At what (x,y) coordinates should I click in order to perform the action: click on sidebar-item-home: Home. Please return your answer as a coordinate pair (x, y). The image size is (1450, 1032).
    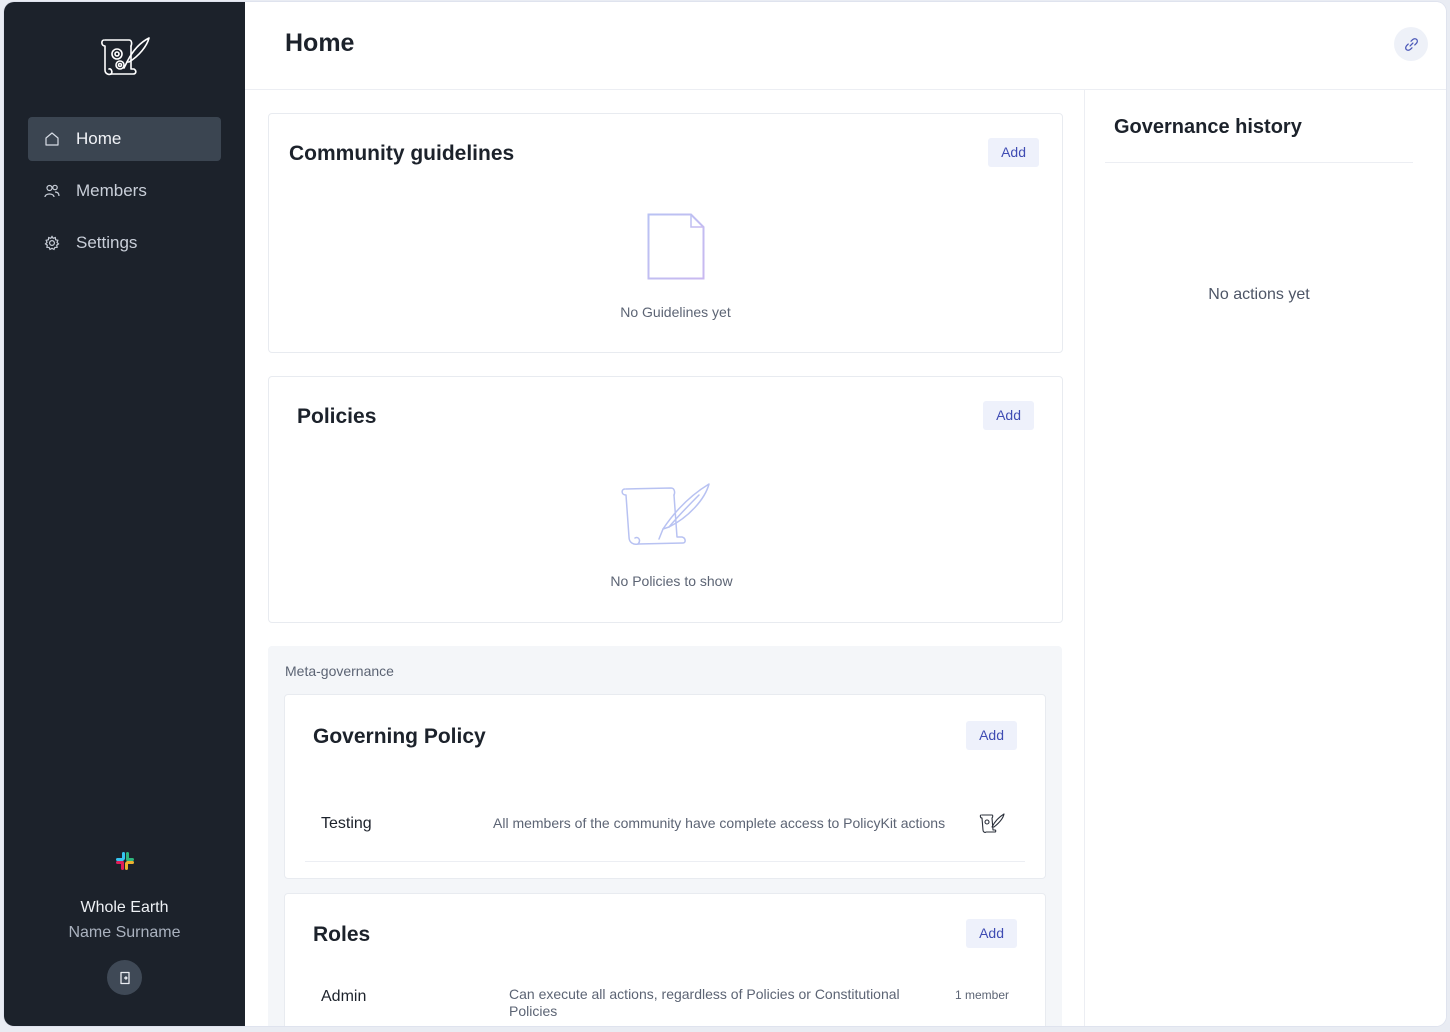
    Looking at the image, I should click on (124, 139).